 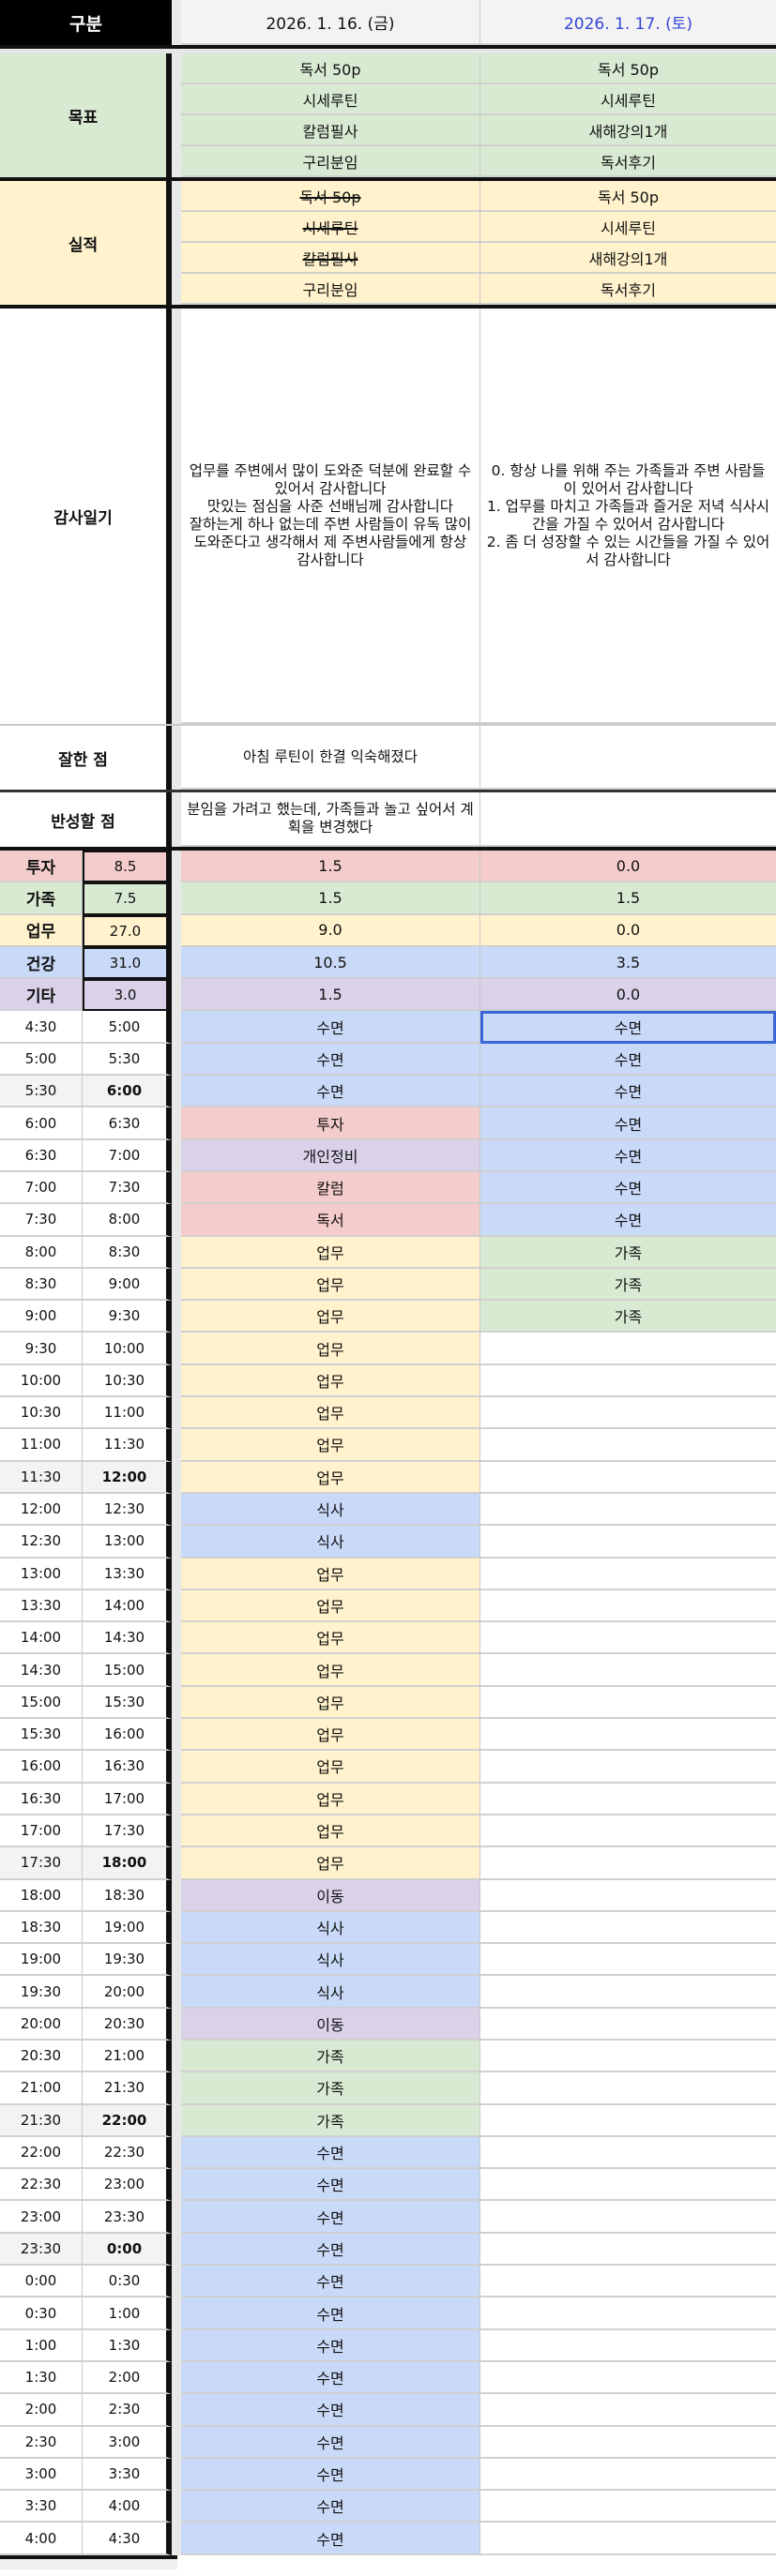 What do you see at coordinates (330, 22) in the screenshot?
I see `date-column-1: 2026. 1. 16. (금)` at bounding box center [330, 22].